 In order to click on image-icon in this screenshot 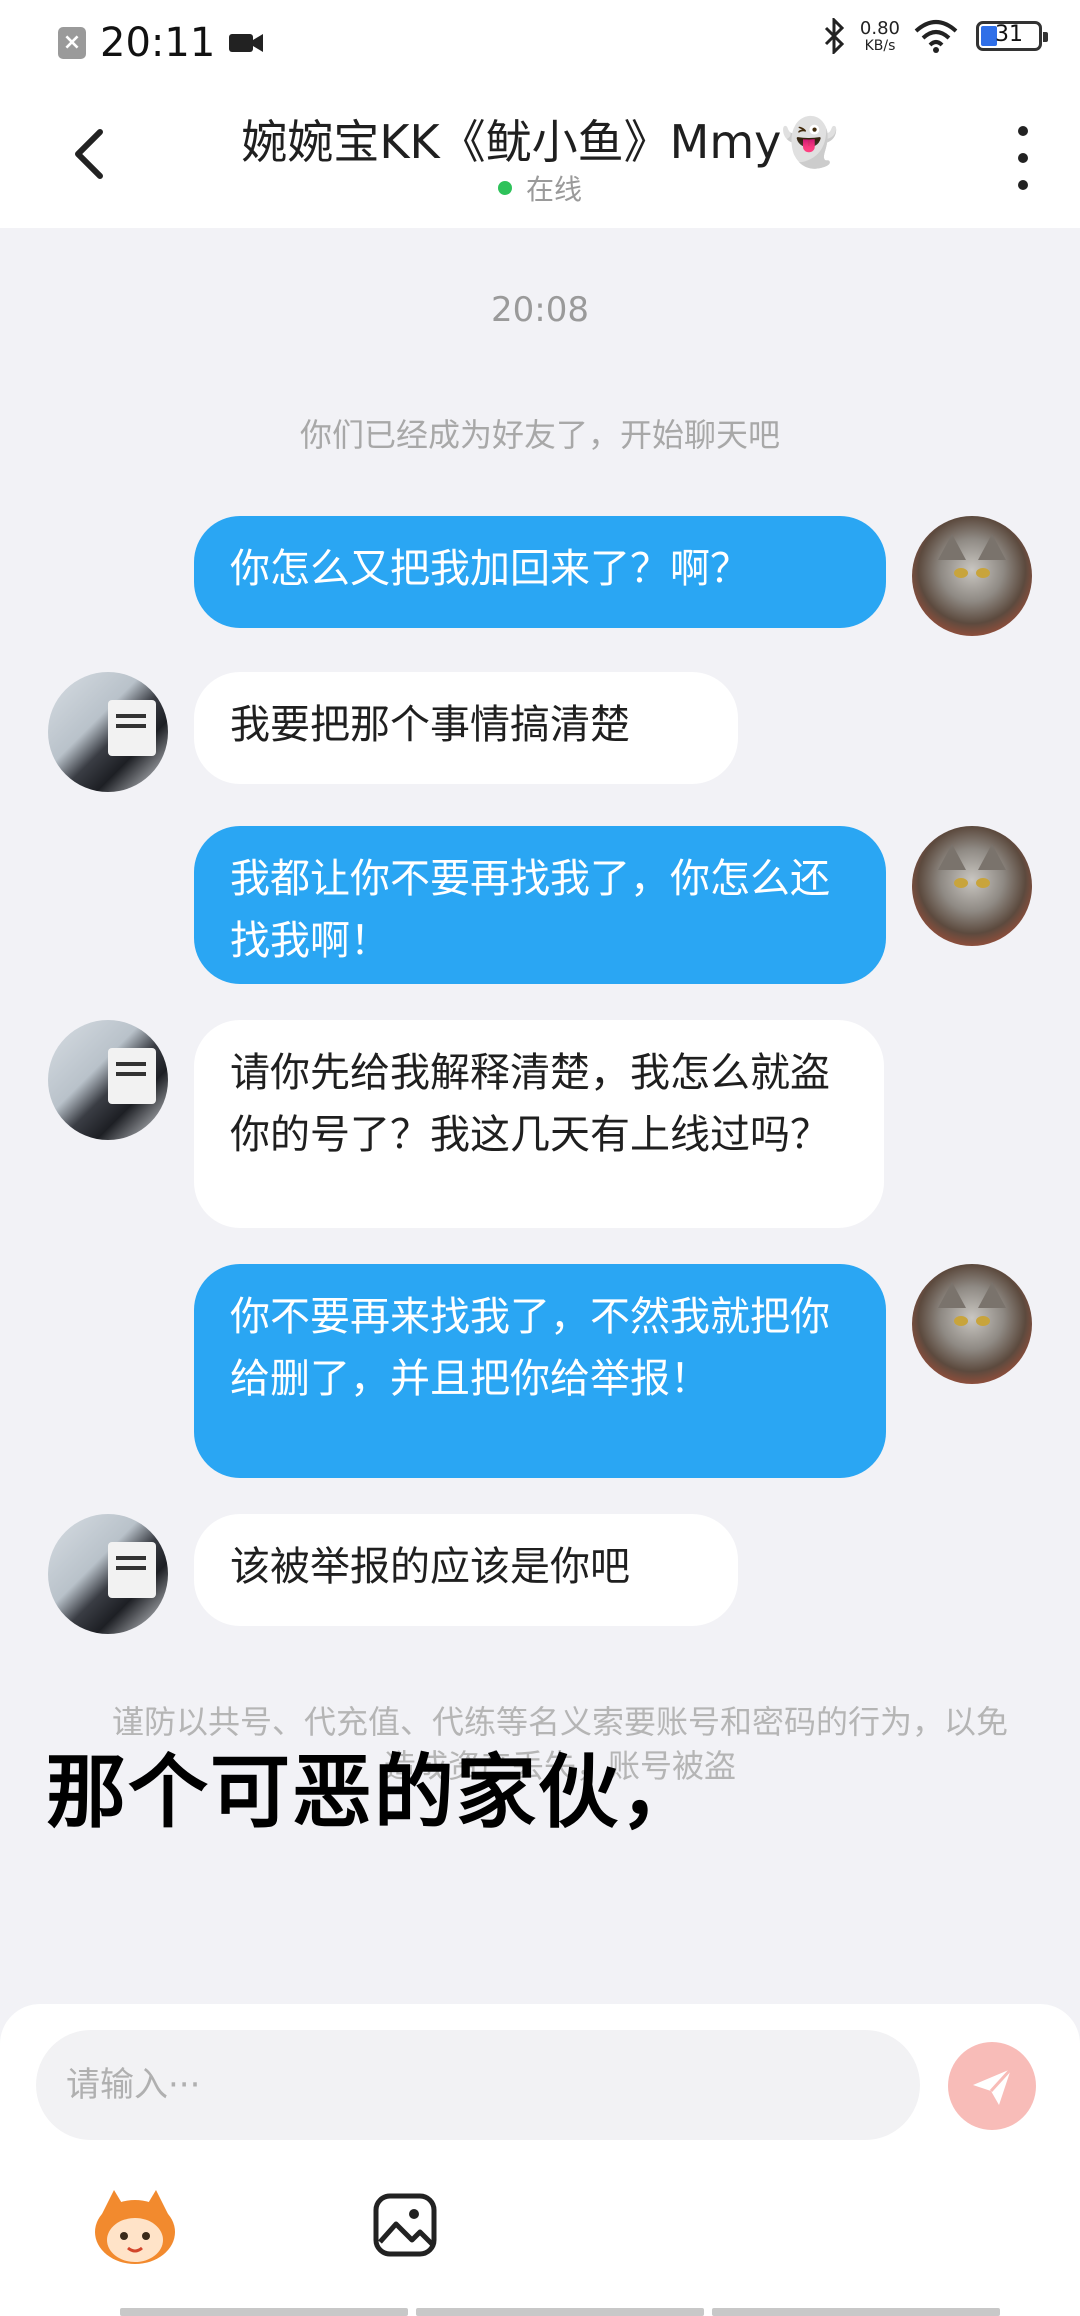, I will do `click(405, 2225)`.